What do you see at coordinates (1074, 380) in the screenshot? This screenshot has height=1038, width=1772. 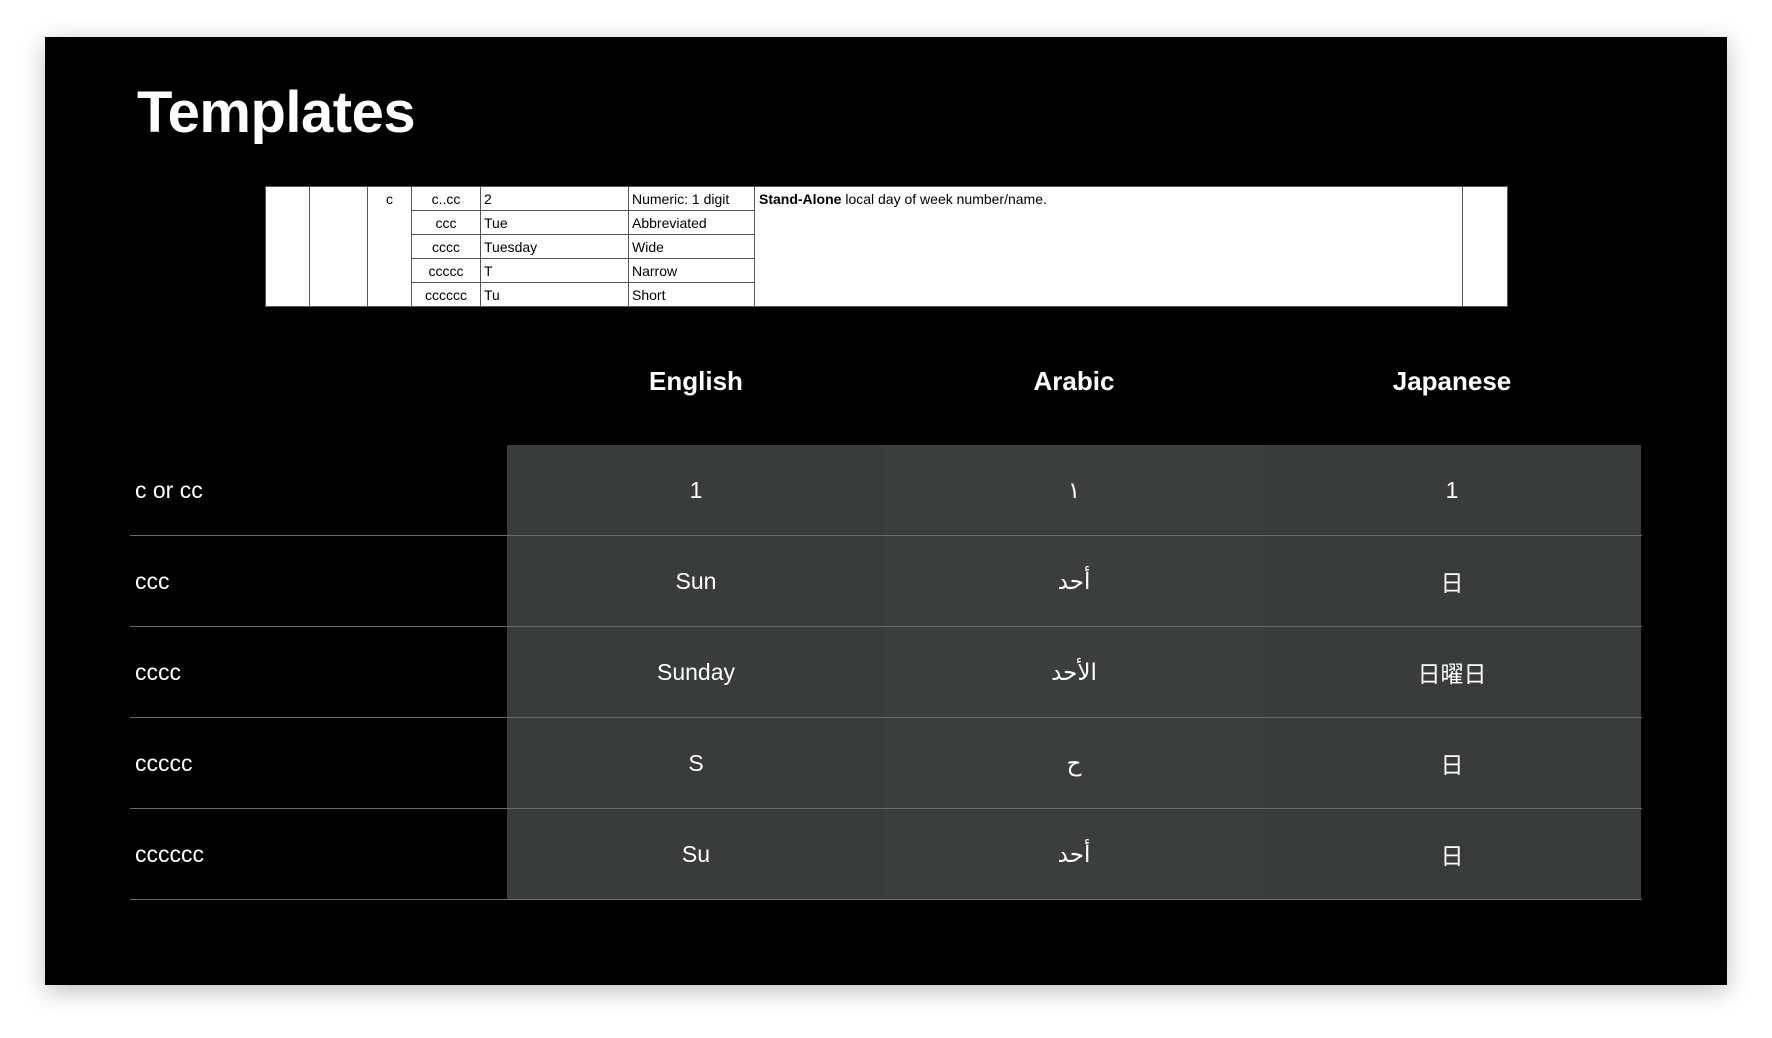 I see `column-header-arabic: Arabic` at bounding box center [1074, 380].